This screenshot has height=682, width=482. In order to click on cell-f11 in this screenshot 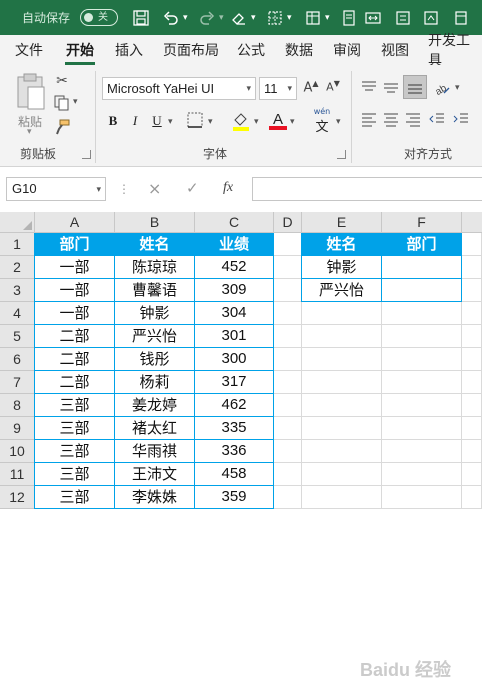, I will do `click(422, 474)`.